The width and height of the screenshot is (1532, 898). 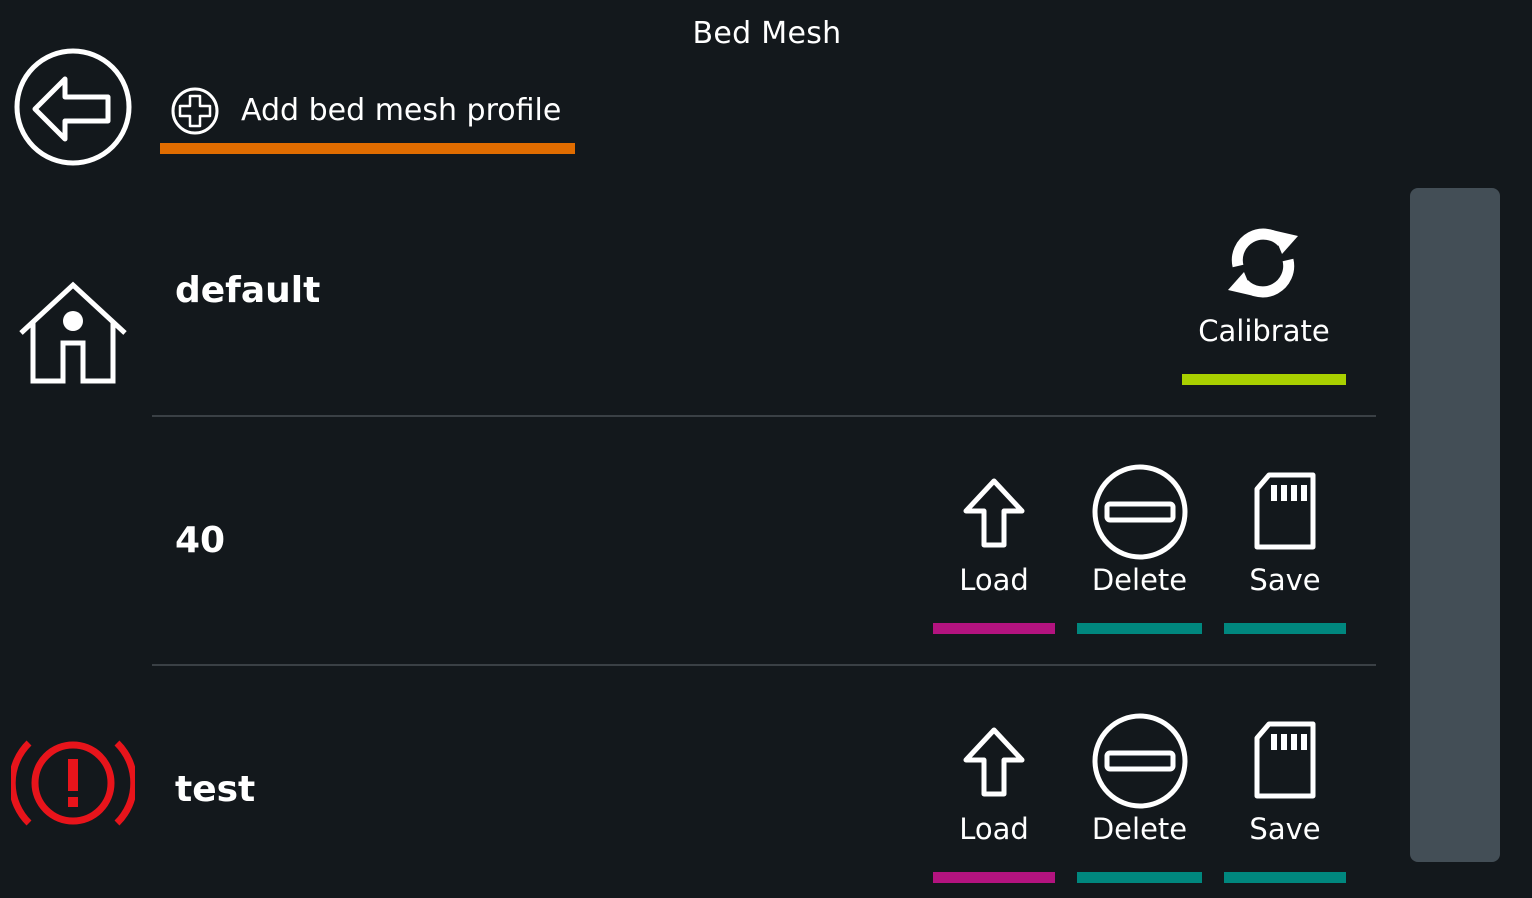 I want to click on back-button, so click(x=72, y=106).